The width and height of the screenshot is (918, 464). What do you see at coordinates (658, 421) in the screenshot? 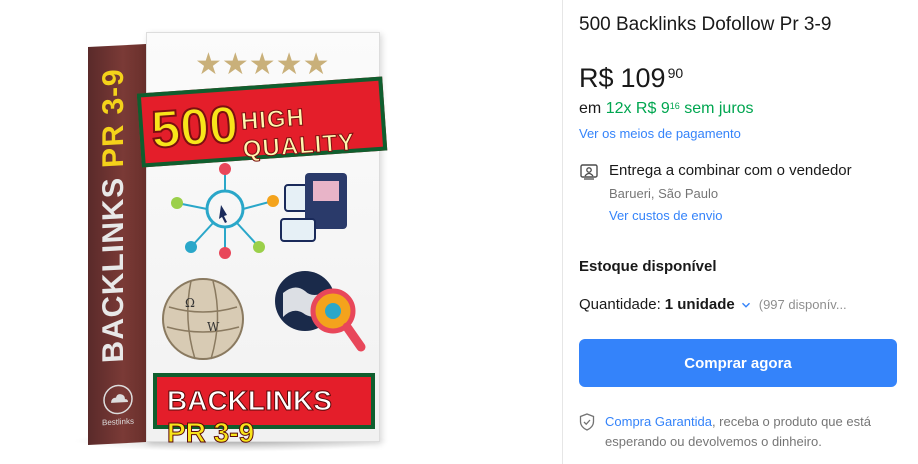
I see `guarantee-link: Compra Garantida` at bounding box center [658, 421].